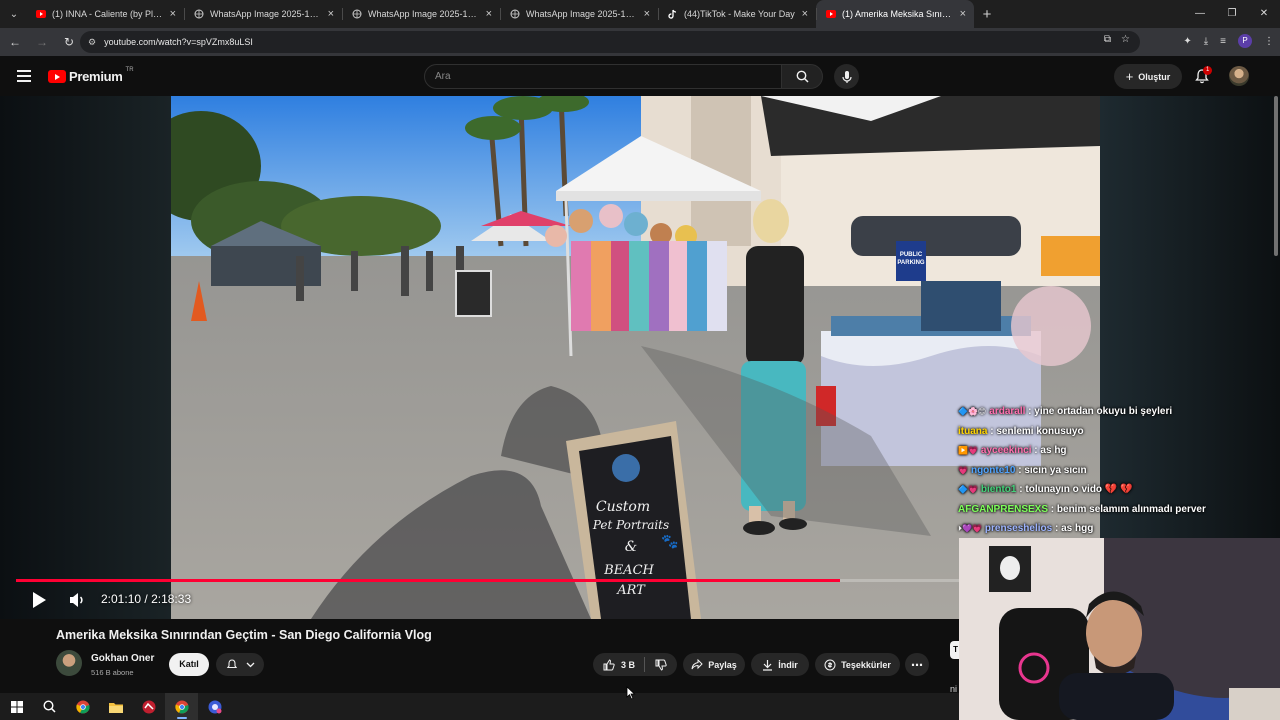 The image size is (1280, 720). Describe the element at coordinates (898, 14) in the screenshot. I see `tab-title: (1) Amerika Meksika Sınırından Geçtim` at that location.